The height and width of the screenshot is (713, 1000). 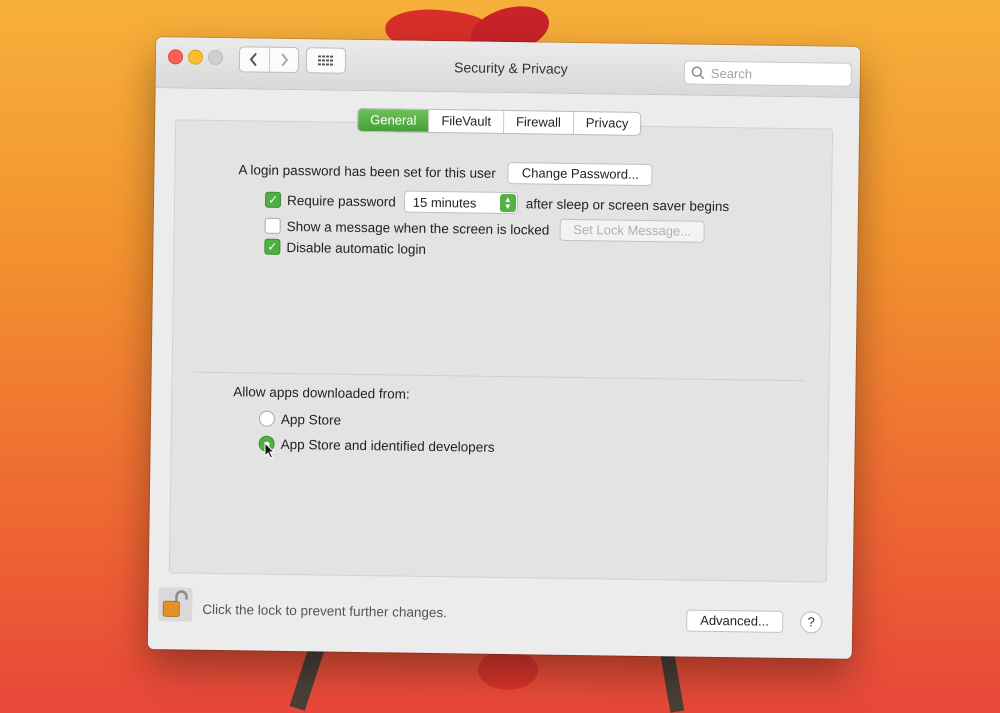 I want to click on cursor-icon, so click(x=270, y=450).